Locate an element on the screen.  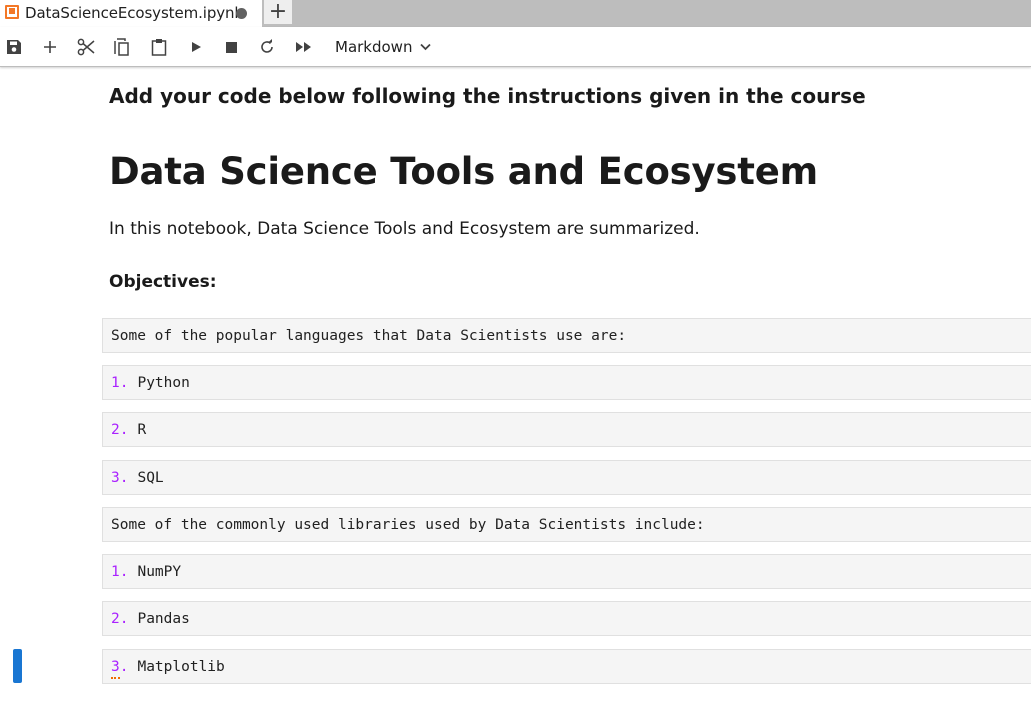
insert-cell-button is located at coordinates (50, 47).